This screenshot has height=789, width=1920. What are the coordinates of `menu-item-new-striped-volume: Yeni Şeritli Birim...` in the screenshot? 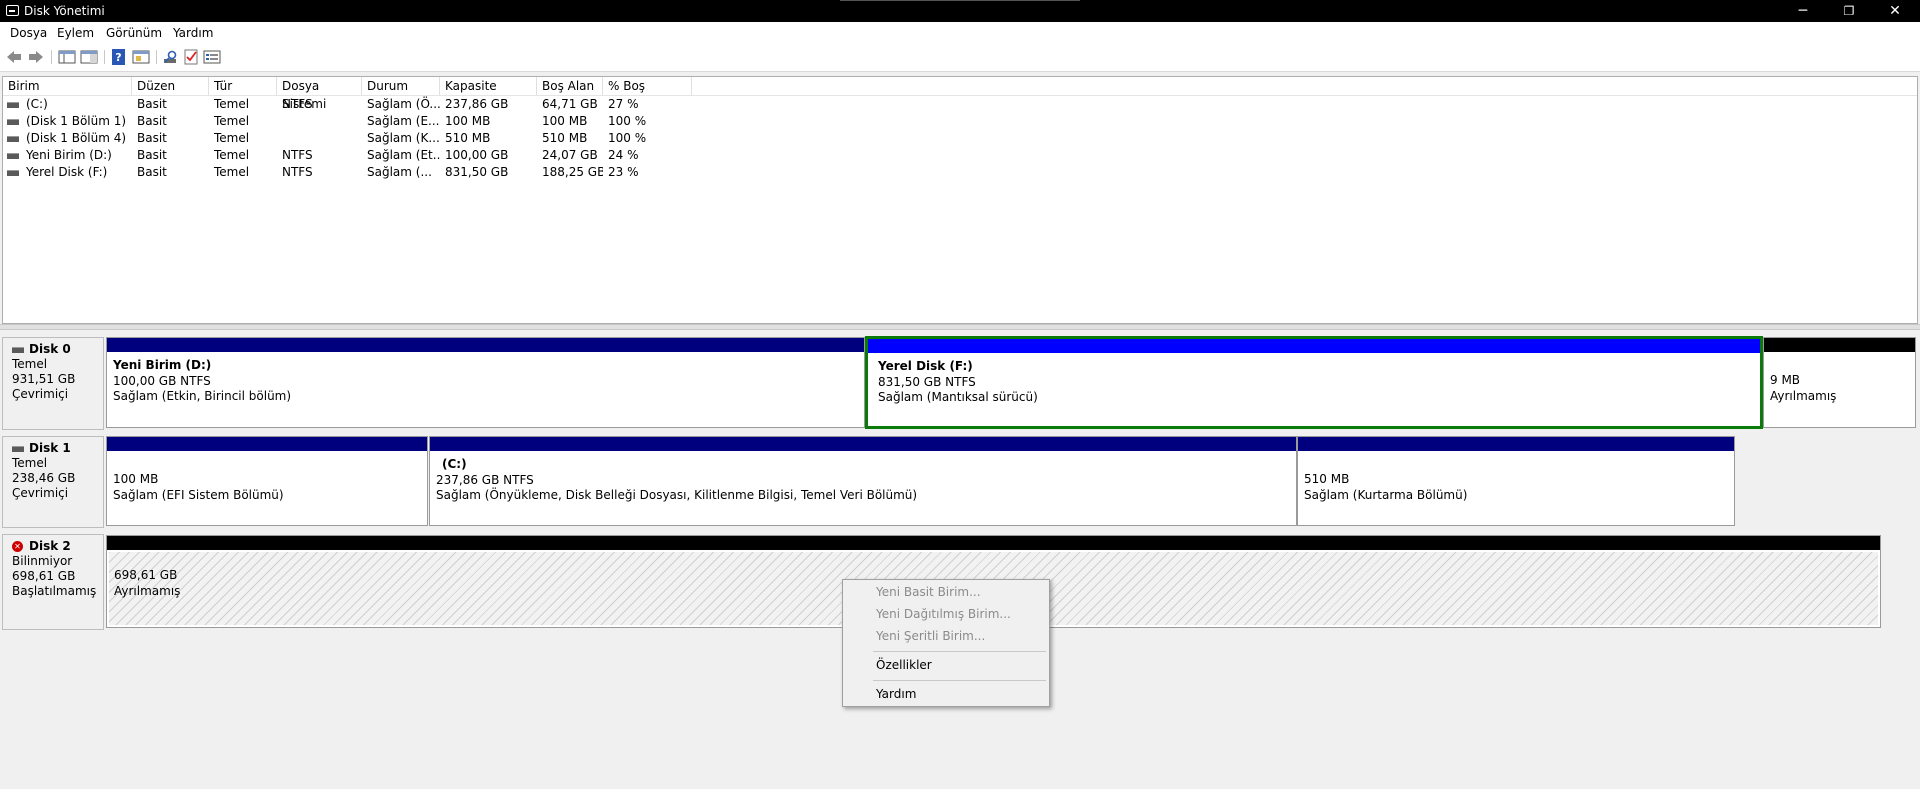 It's located at (946, 636).